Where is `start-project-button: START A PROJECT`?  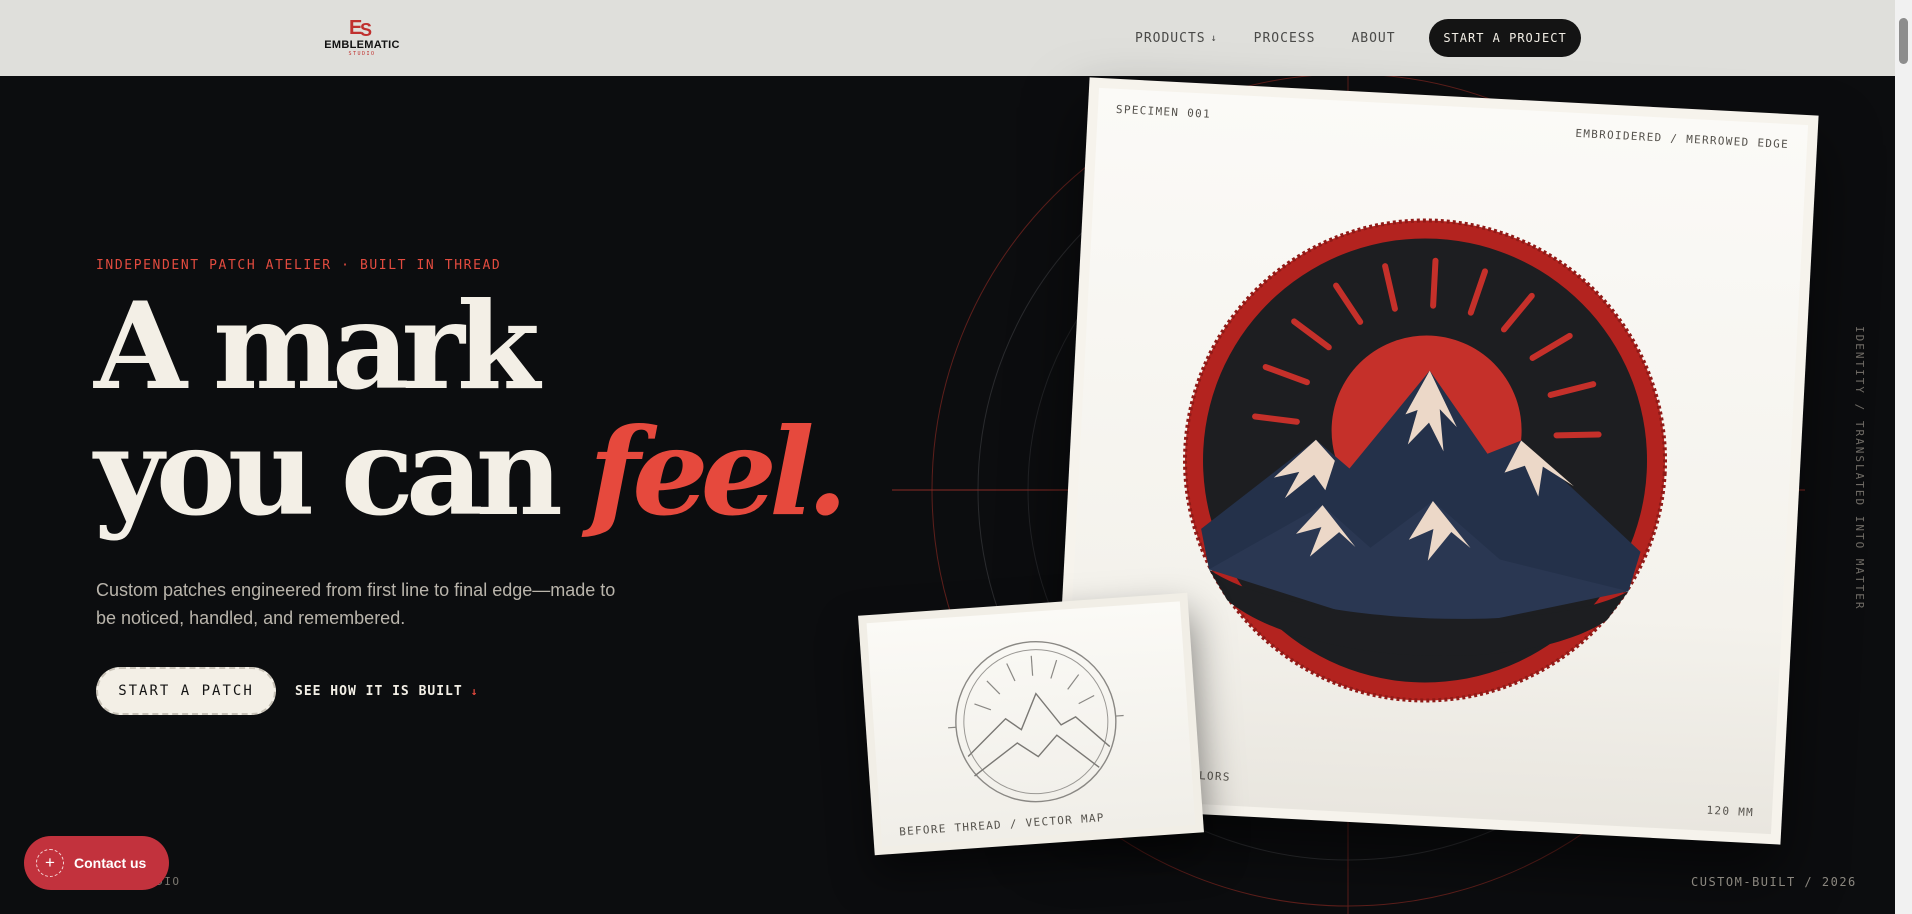 start-project-button: START A PROJECT is located at coordinates (1505, 38).